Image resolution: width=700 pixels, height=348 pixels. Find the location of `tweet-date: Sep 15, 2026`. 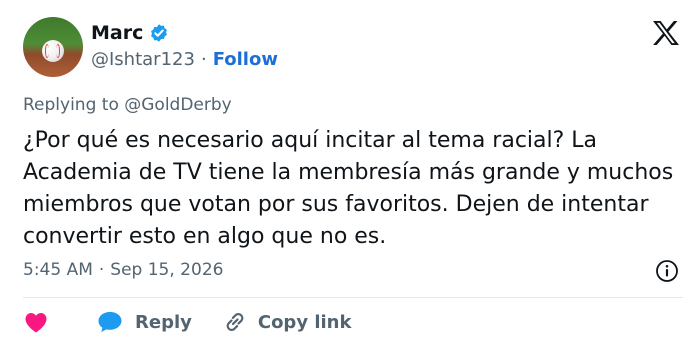

tweet-date: Sep 15, 2026 is located at coordinates (166, 270).